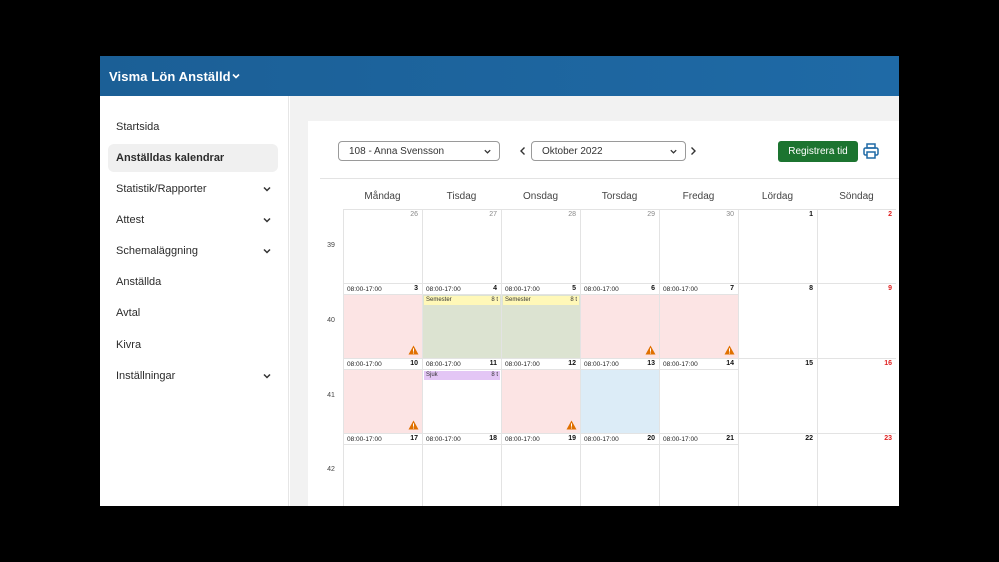 The width and height of the screenshot is (999, 562). Describe the element at coordinates (540, 469) in the screenshot. I see `calendar-day-cell: 08:00-17:00 19` at that location.